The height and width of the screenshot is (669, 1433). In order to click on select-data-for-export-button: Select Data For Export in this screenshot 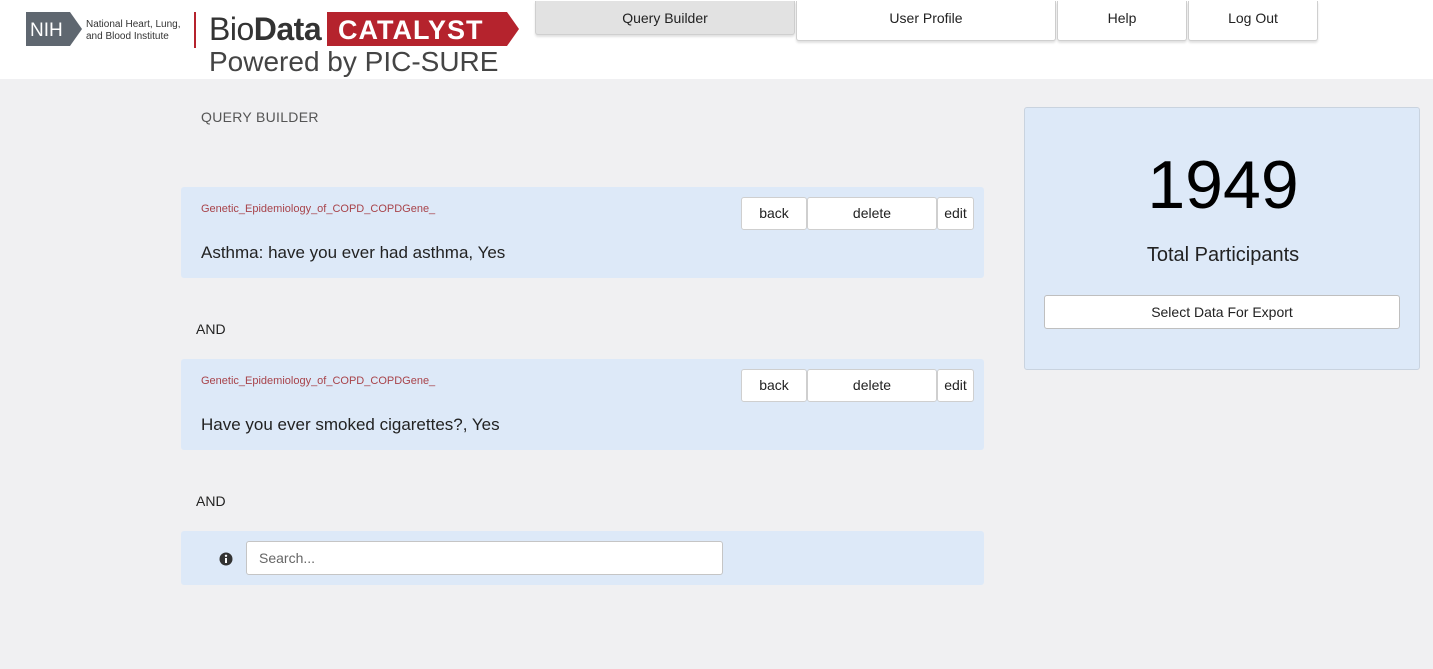, I will do `click(1222, 312)`.